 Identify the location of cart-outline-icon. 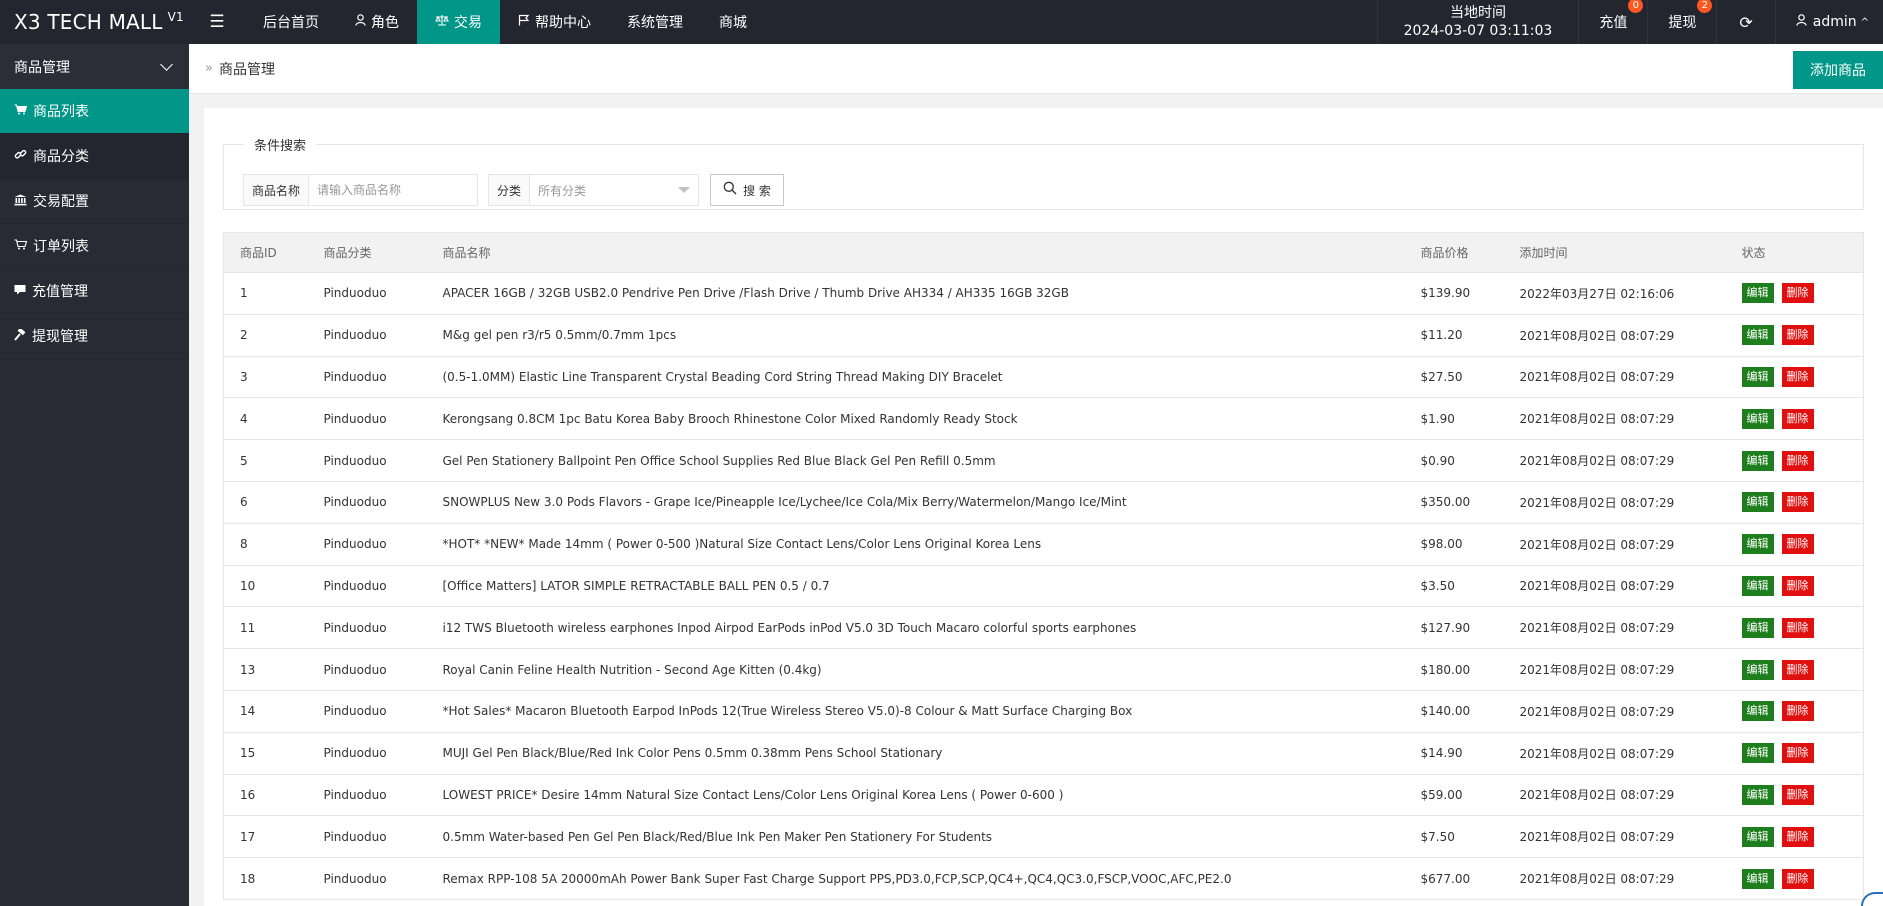
(21, 246).